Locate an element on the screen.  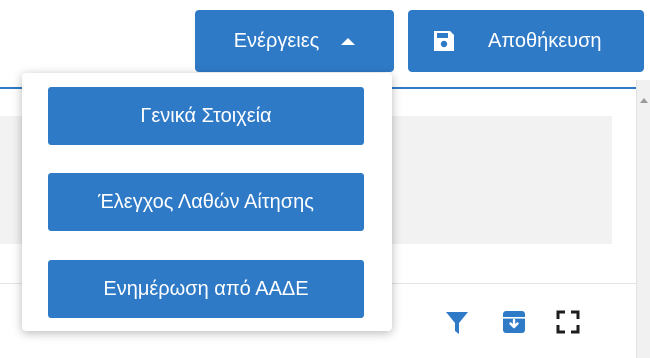
caret-up-icon is located at coordinates (348, 41).